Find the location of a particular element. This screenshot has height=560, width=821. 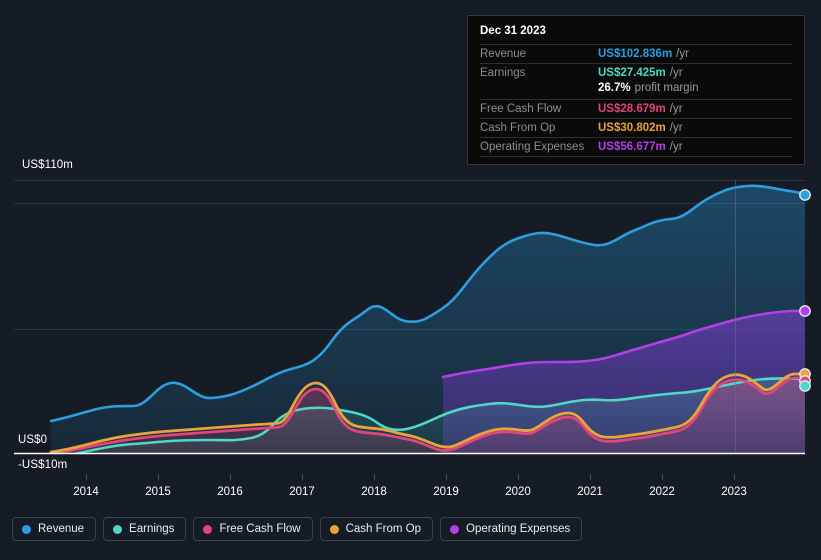

y-axis-label-top: US$110m is located at coordinates (47, 165).